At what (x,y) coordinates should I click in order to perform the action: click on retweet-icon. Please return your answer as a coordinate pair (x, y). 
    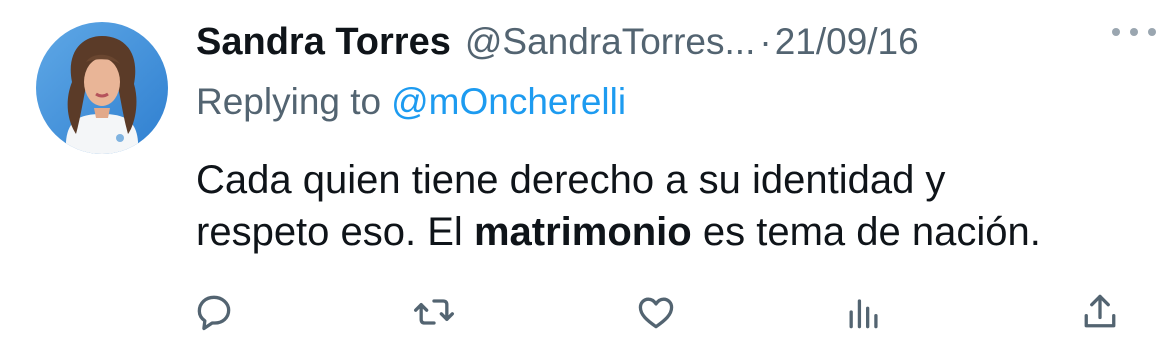
    Looking at the image, I should click on (434, 312).